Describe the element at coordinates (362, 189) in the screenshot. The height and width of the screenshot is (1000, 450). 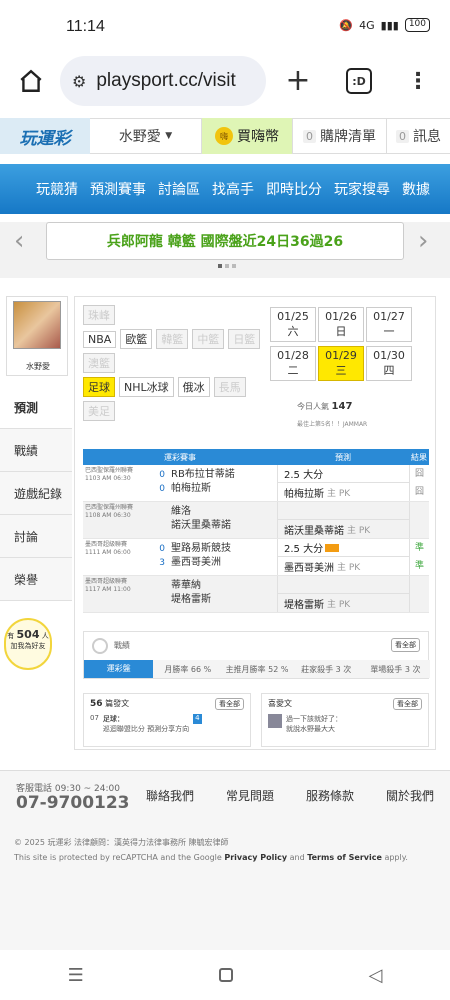
I see `nav-item: 玩家搜尋` at that location.